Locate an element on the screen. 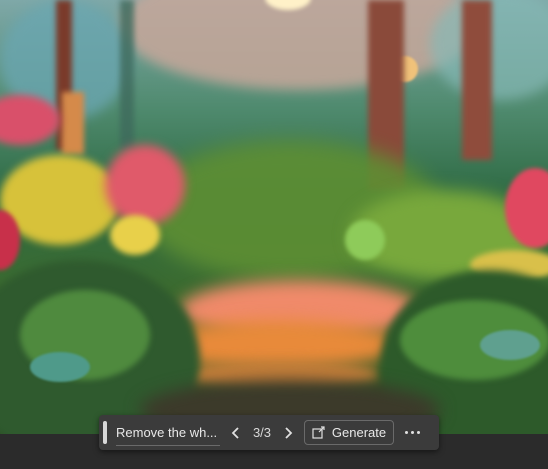 The width and height of the screenshot is (548, 469). more-options-button is located at coordinates (412, 433).